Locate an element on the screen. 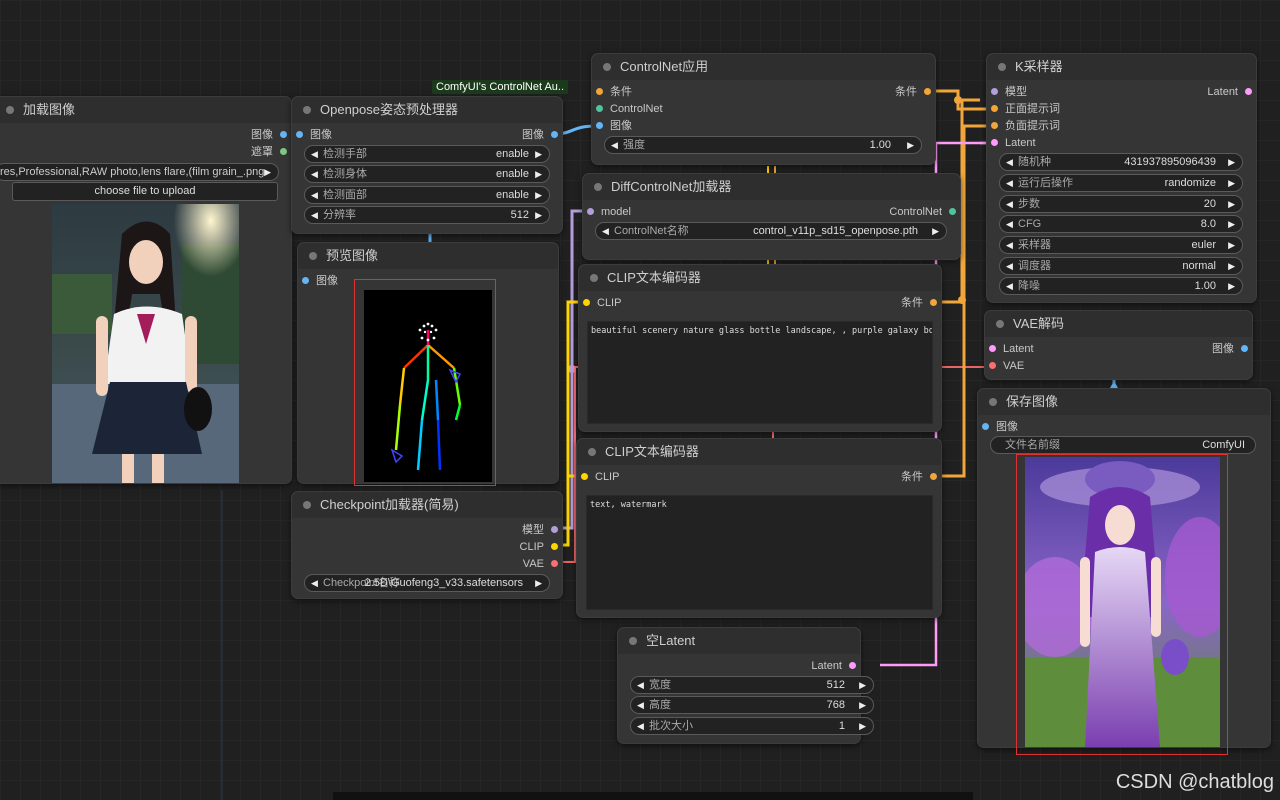  batch-size-input: ◀ 批次大小 1 ▶ is located at coordinates (752, 726).